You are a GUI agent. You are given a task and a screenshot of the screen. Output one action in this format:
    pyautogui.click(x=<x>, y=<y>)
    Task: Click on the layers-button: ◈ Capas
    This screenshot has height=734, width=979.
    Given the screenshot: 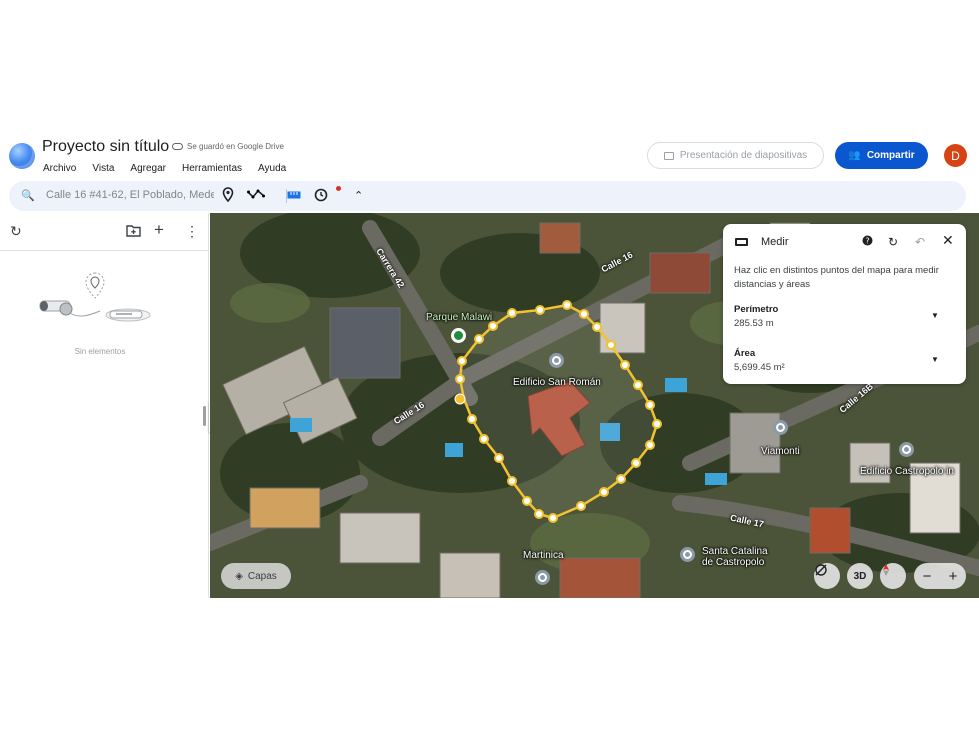 What is the action you would take?
    pyautogui.click(x=256, y=576)
    